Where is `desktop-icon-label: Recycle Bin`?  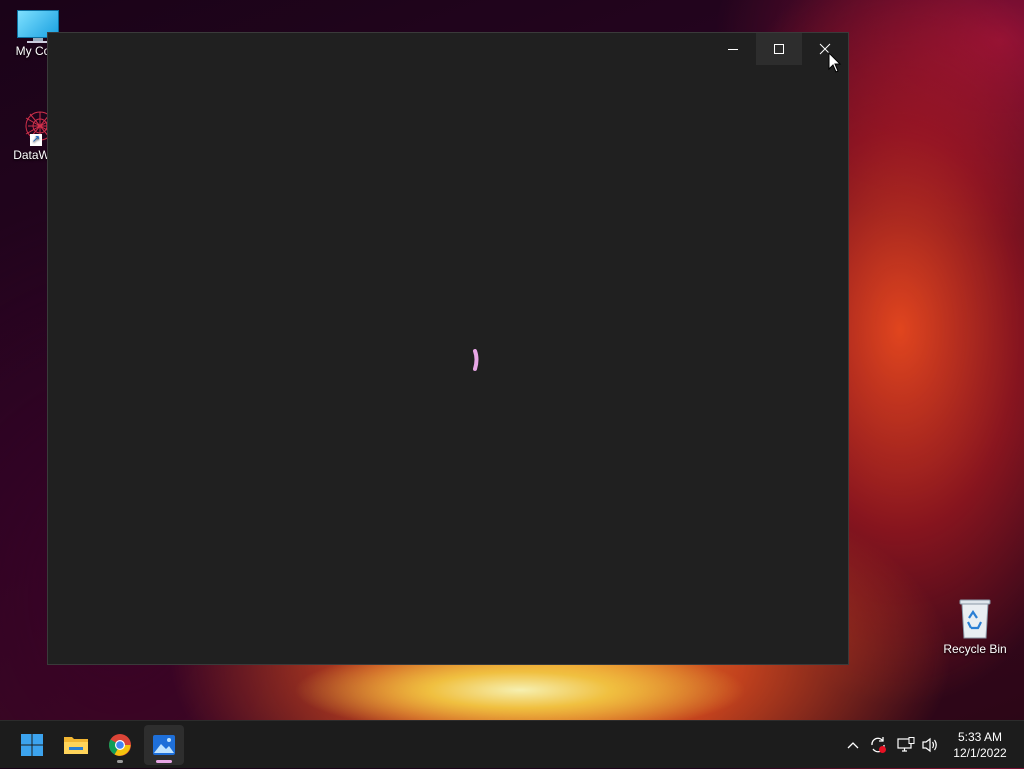 desktop-icon-label: Recycle Bin is located at coordinates (975, 649).